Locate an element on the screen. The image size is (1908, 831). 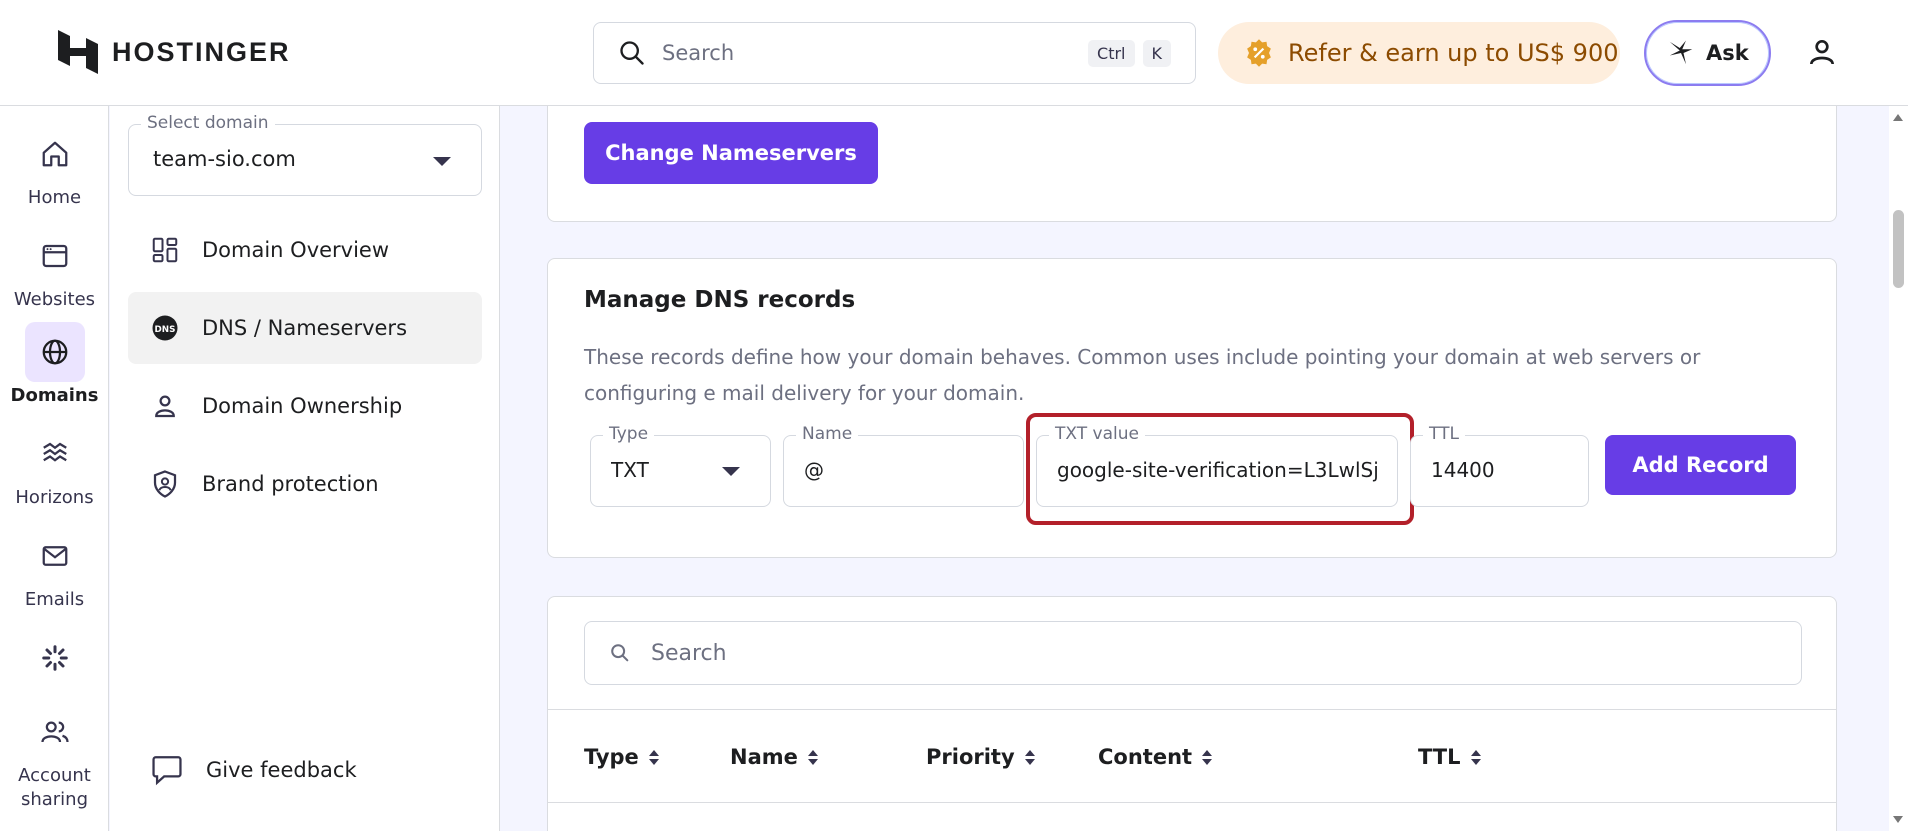
nav-item-domains: Domains is located at coordinates (54, 365).